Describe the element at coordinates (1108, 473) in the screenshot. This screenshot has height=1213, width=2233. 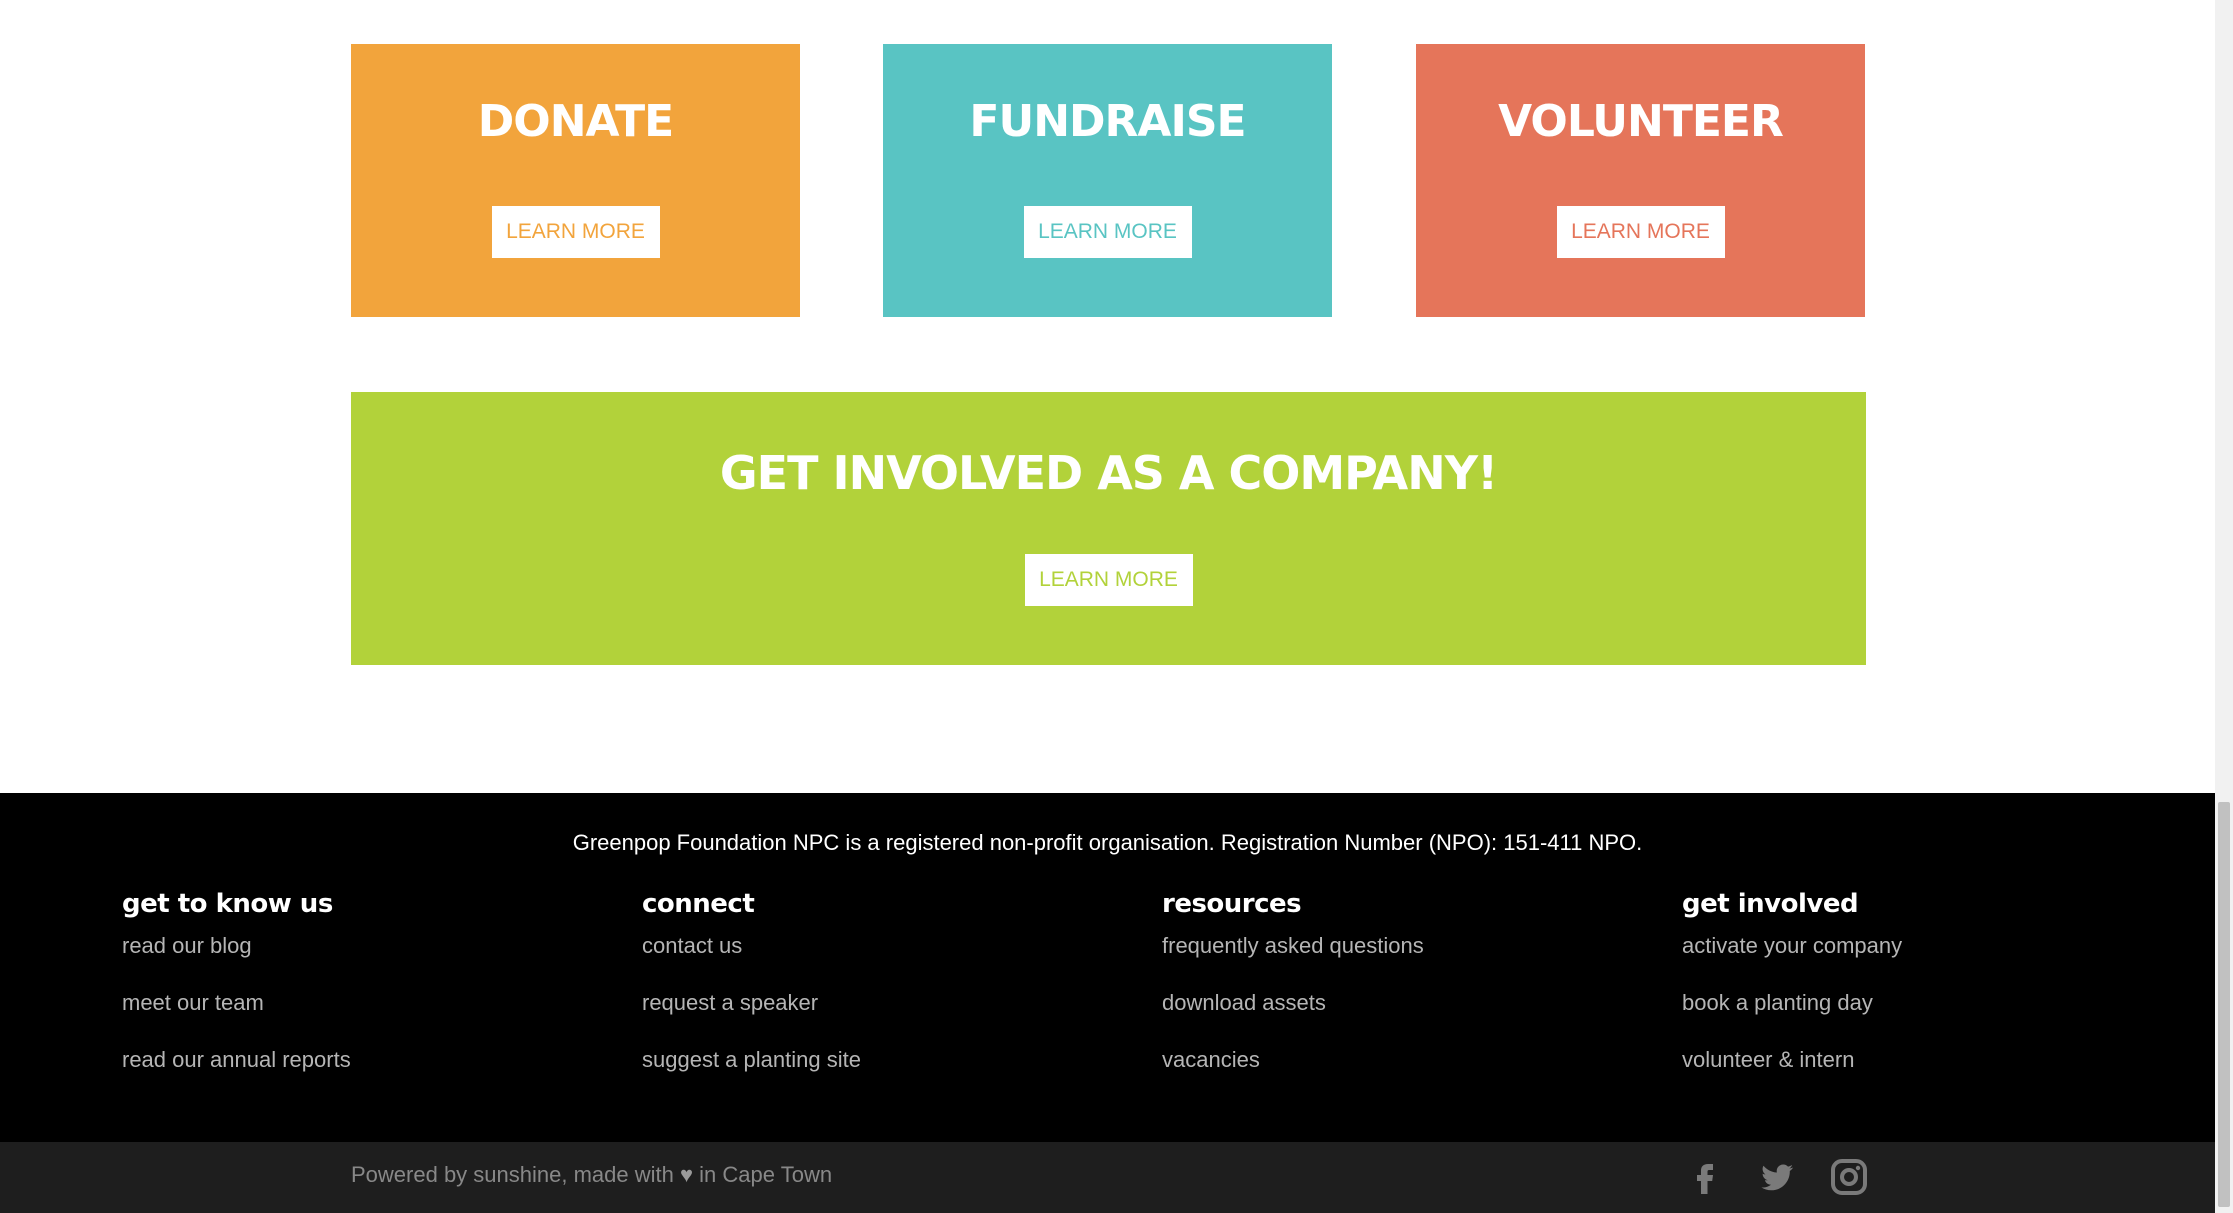
I see `company-banner-title: GET INVOLVED AS A COMPANY!` at that location.